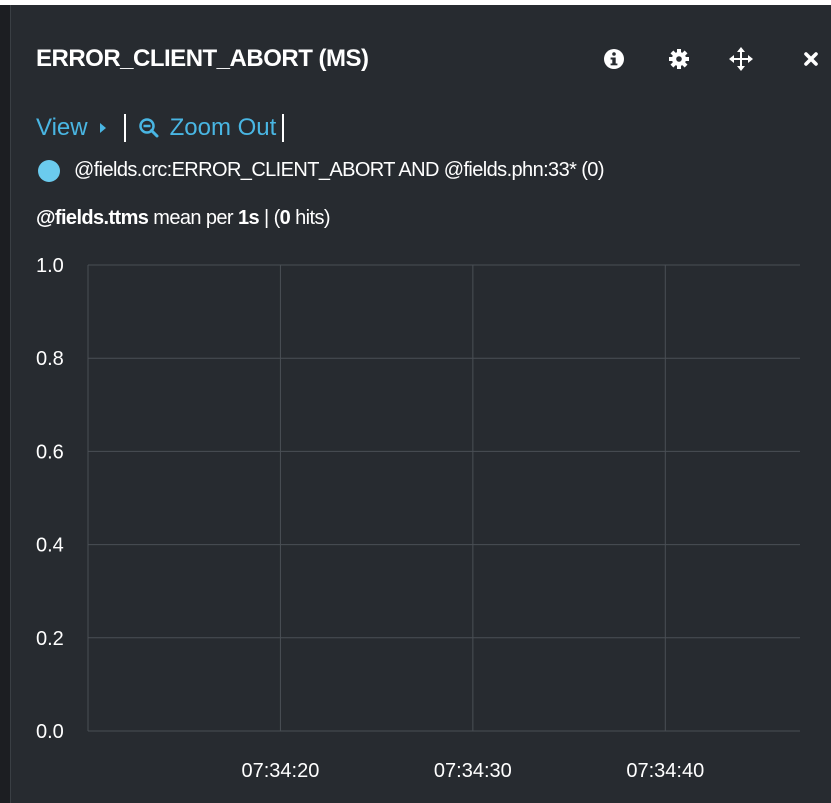  Describe the element at coordinates (50, 639) in the screenshot. I see `y-tick-label: 0.2` at that location.